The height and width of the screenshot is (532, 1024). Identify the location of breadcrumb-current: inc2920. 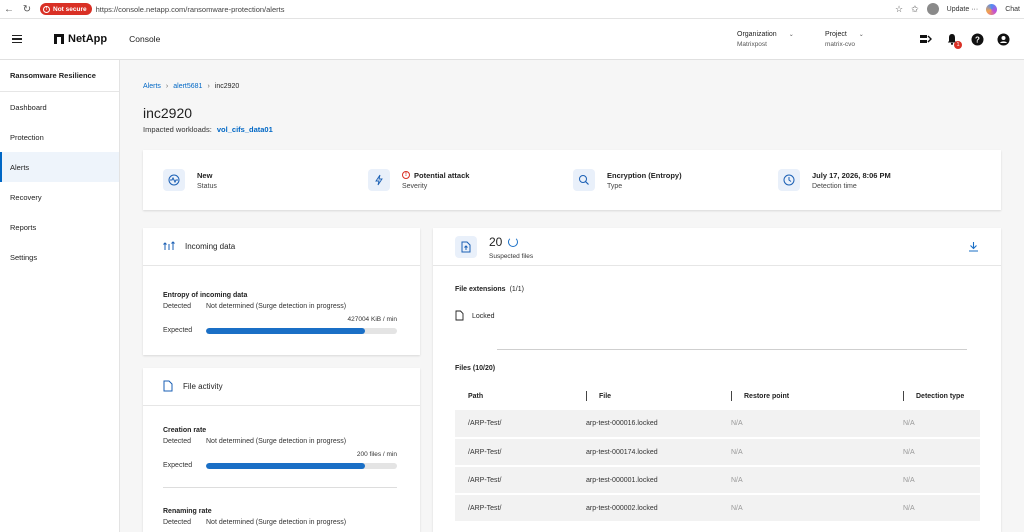
(227, 86).